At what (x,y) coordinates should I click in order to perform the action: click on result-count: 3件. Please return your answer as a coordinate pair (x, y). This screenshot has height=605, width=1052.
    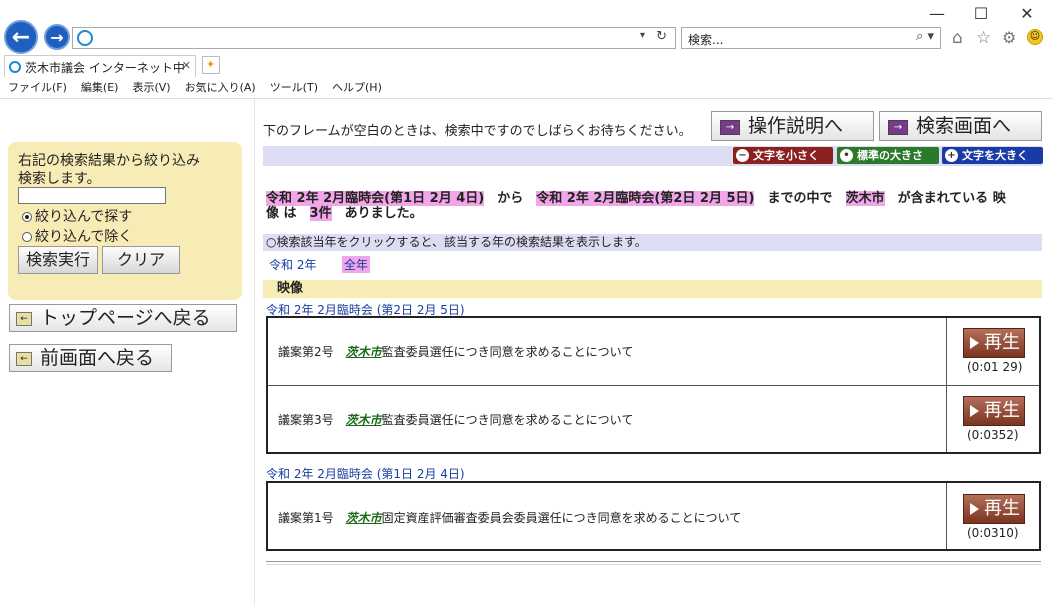
    Looking at the image, I should click on (320, 213).